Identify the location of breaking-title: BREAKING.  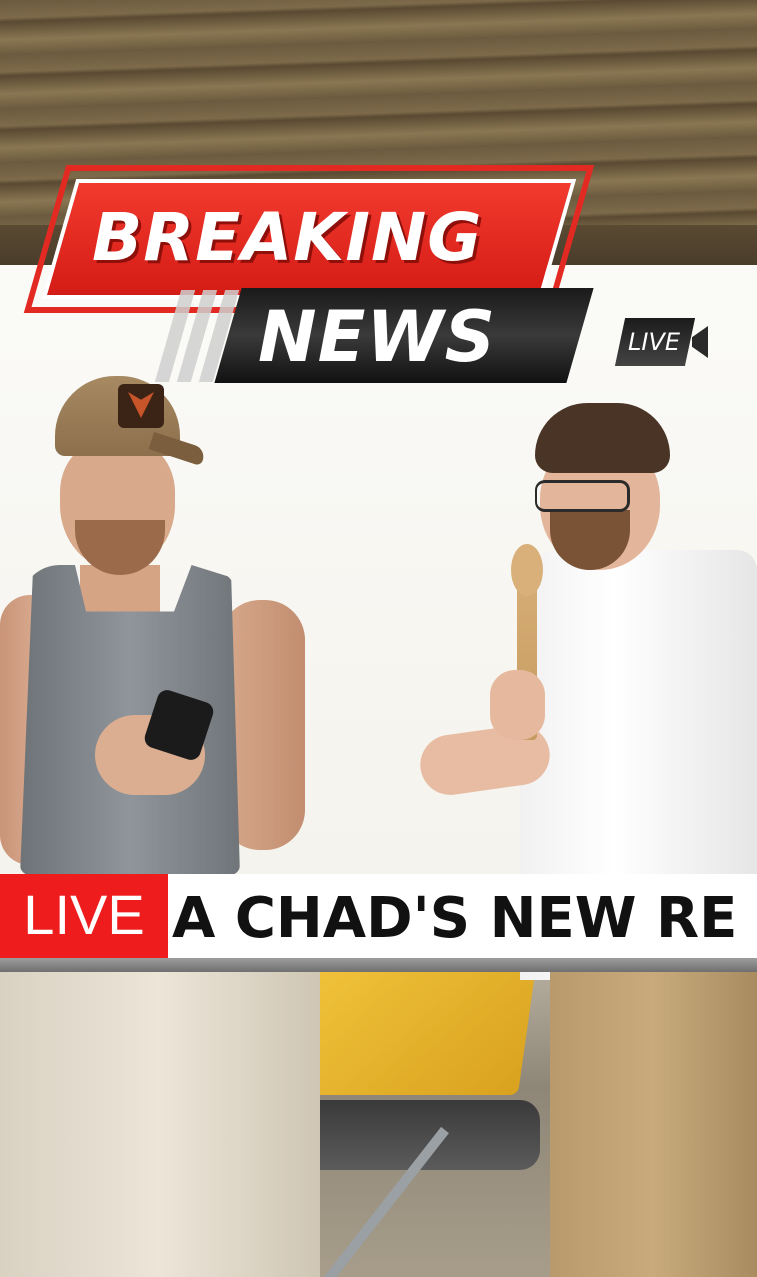
(287, 237).